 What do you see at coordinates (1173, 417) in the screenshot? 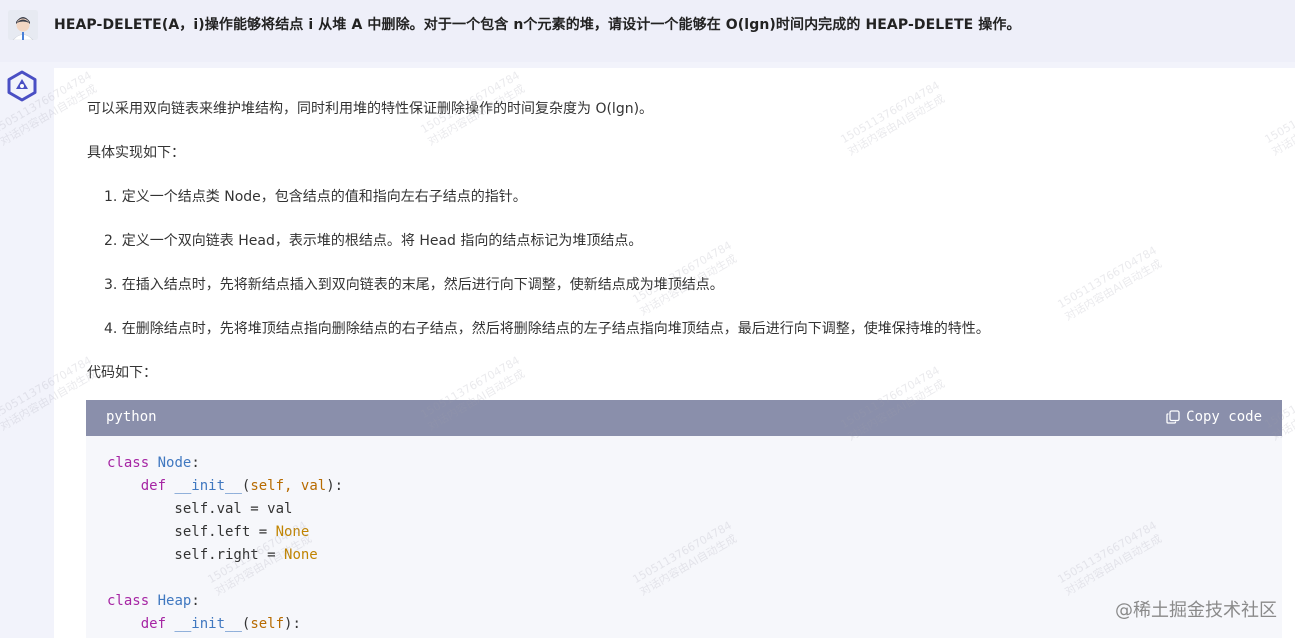
I see `copy-icon` at bounding box center [1173, 417].